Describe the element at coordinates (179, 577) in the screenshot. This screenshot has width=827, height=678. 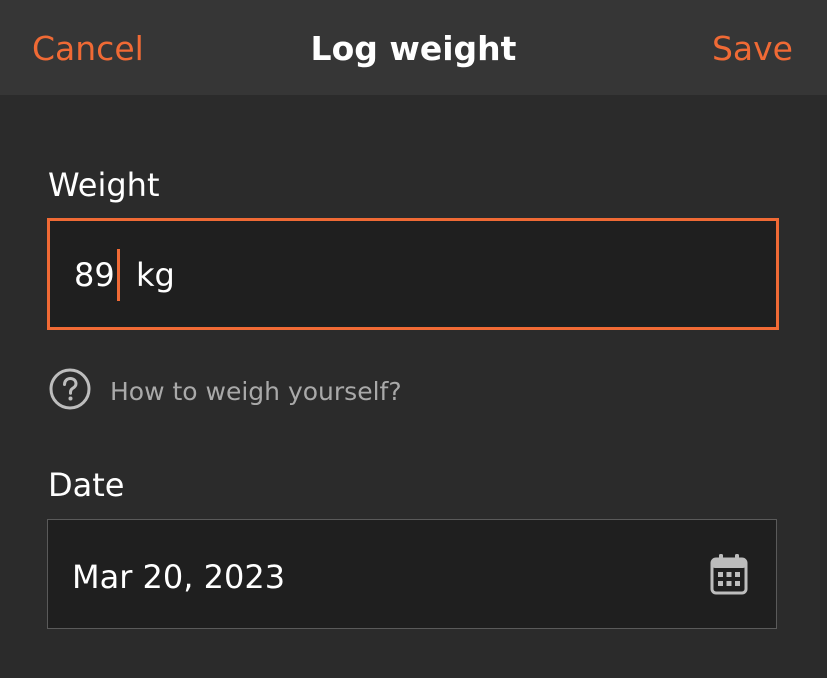
I see `date-value: Mar 20, 2023` at that location.